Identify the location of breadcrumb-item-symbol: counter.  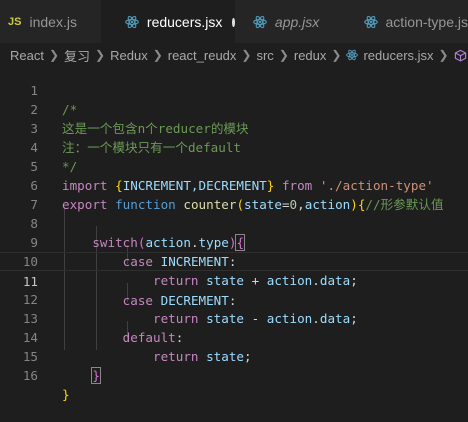
(461, 55).